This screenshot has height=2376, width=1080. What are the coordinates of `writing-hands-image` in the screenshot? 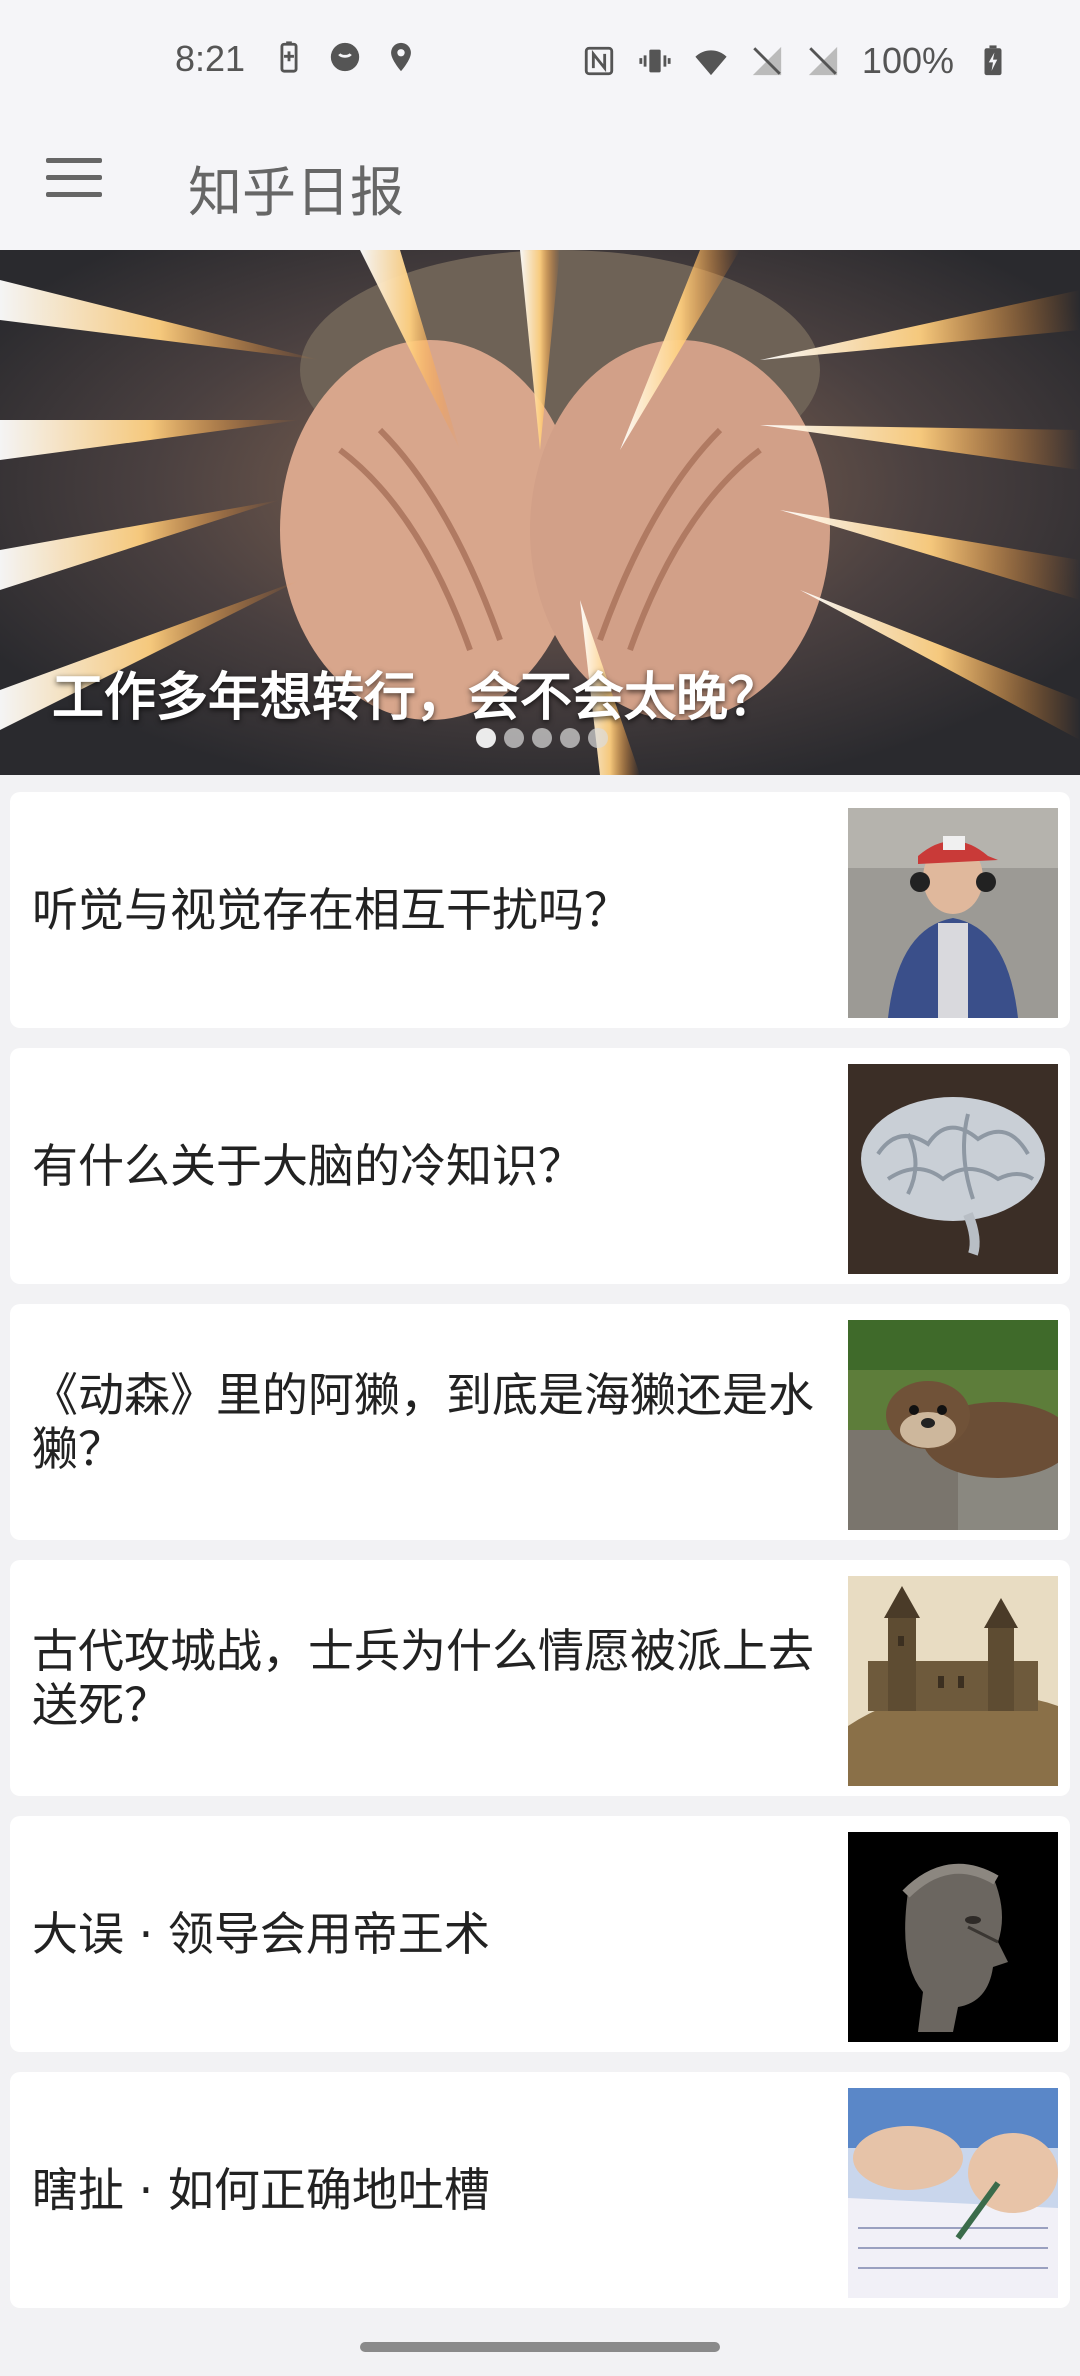 It's located at (953, 2193).